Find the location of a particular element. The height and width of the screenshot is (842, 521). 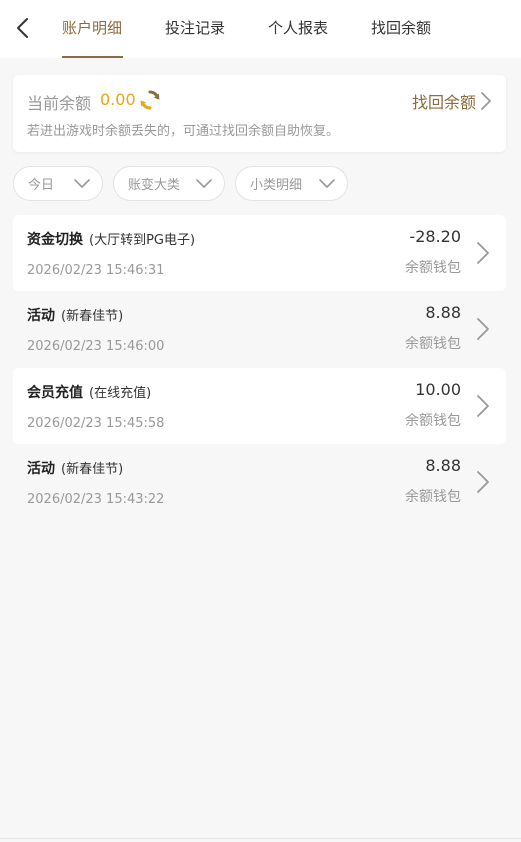

record-time: 2026/02/23 15:46:00 is located at coordinates (96, 346).